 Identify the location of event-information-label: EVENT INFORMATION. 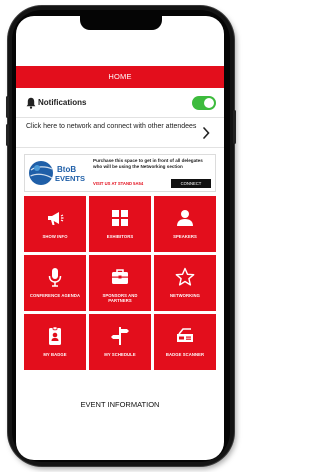
(120, 404).